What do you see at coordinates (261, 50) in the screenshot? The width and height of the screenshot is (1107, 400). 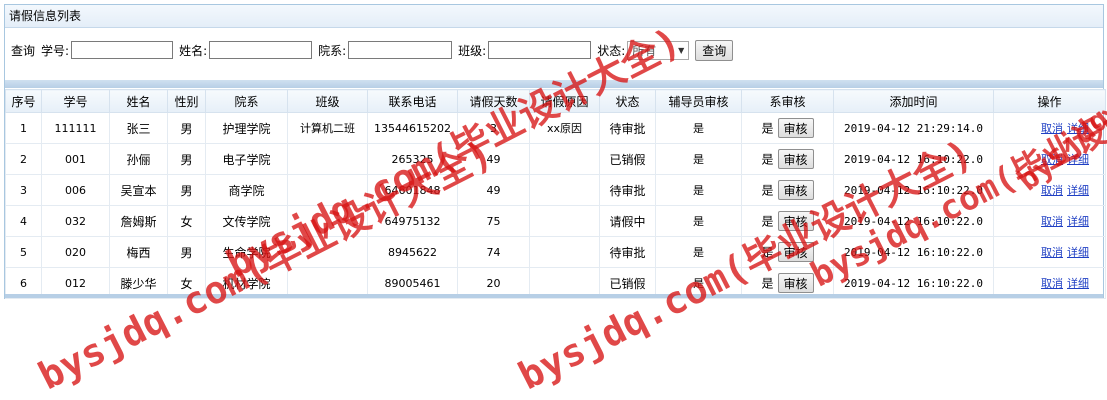 I see `name-input` at bounding box center [261, 50].